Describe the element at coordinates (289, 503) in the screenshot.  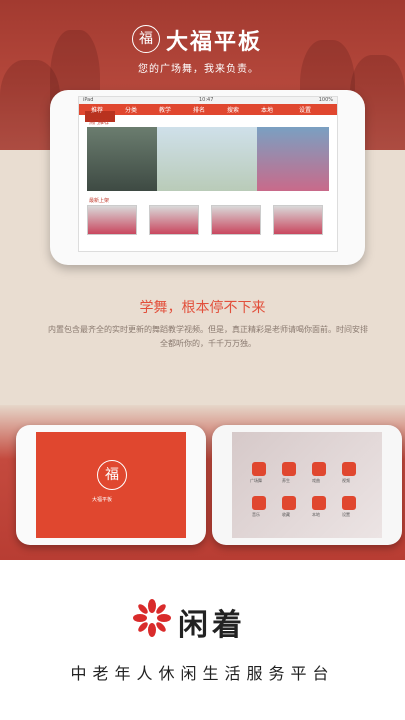
I see `menu-favorite-icon` at that location.